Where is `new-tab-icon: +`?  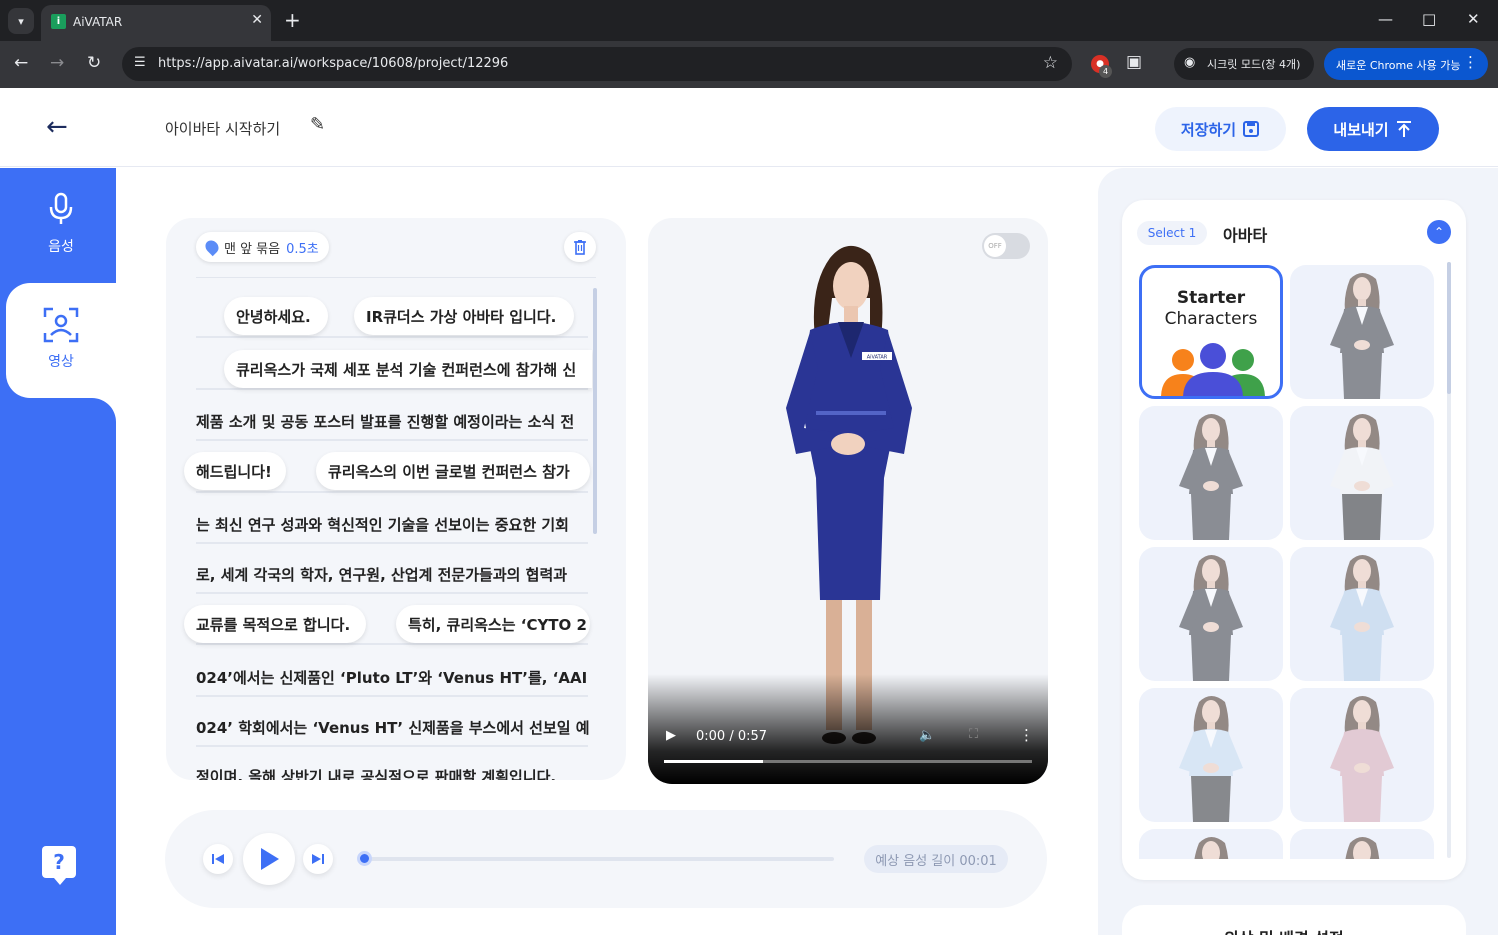 new-tab-icon: + is located at coordinates (292, 20).